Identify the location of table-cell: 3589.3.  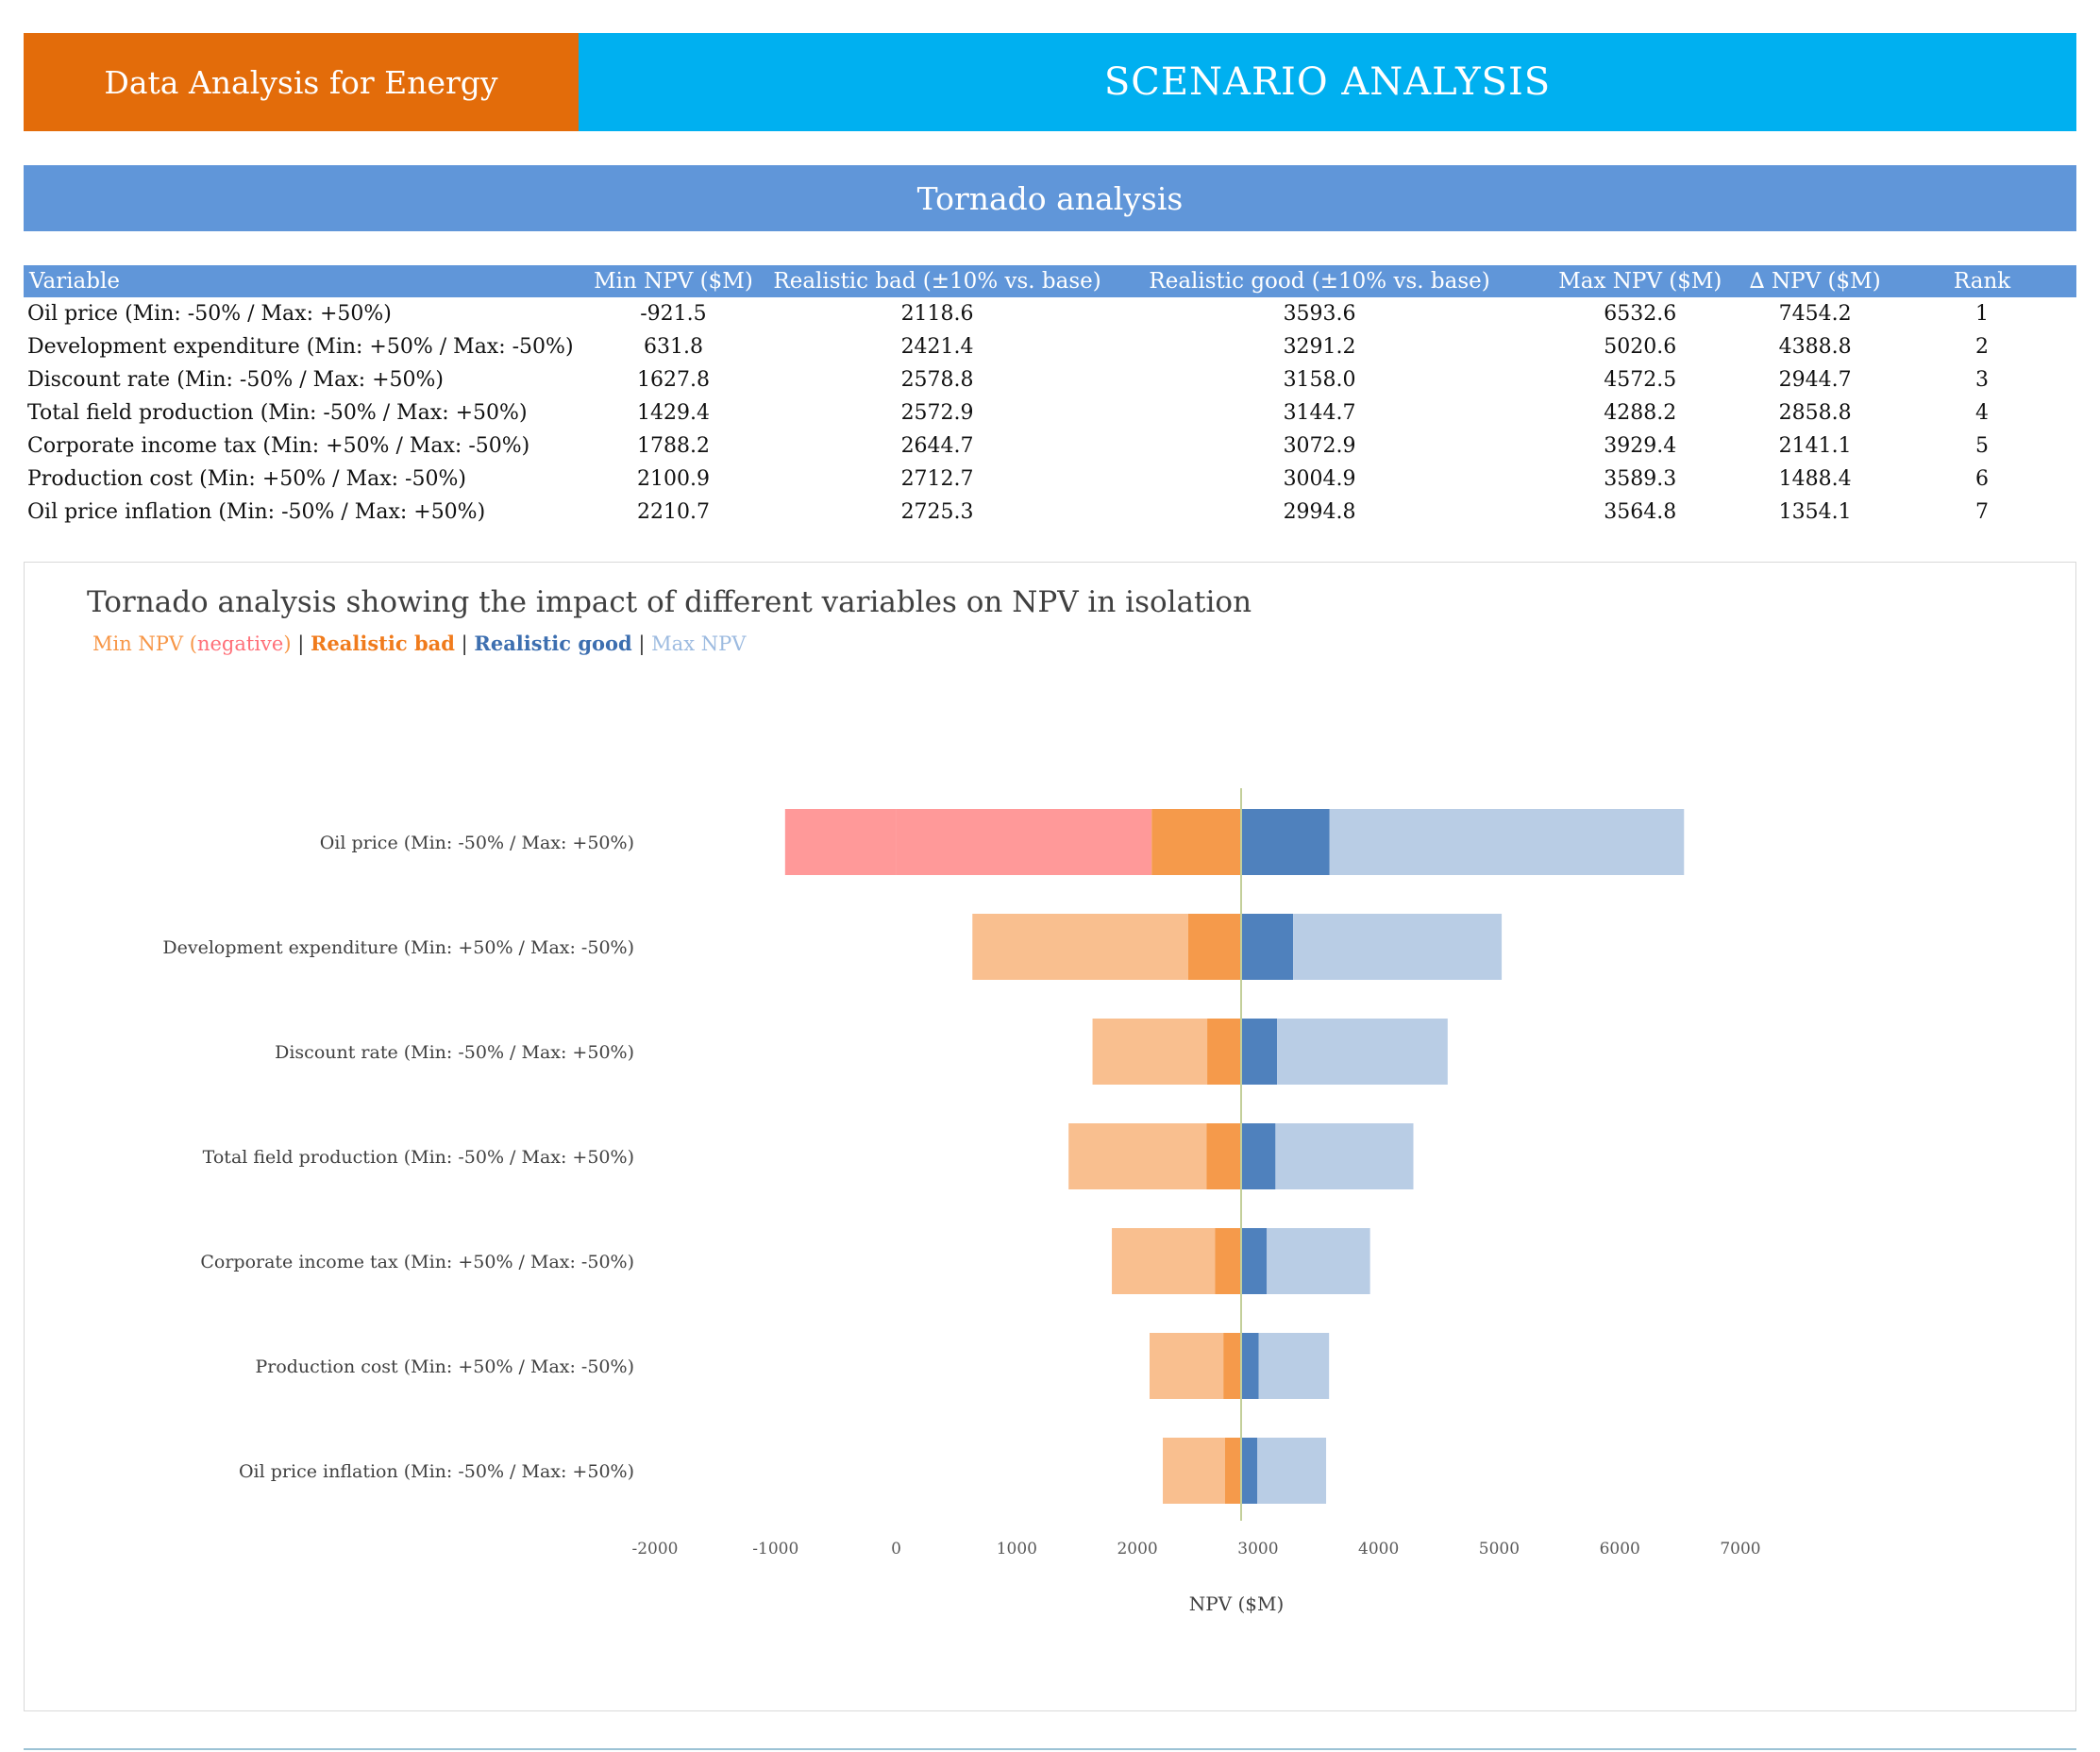
(1640, 479).